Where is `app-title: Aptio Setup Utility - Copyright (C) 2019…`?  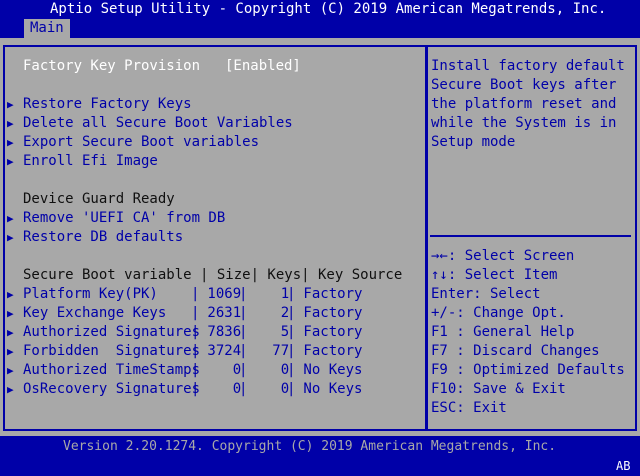
app-title: Aptio Setup Utility - Copyright (C) 2019… is located at coordinates (328, 9).